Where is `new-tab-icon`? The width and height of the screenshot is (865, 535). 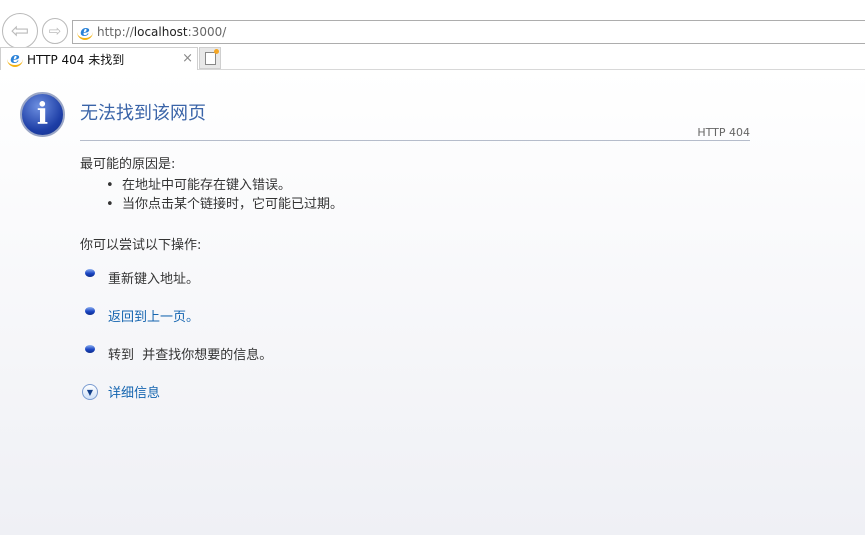
new-tab-icon is located at coordinates (211, 56).